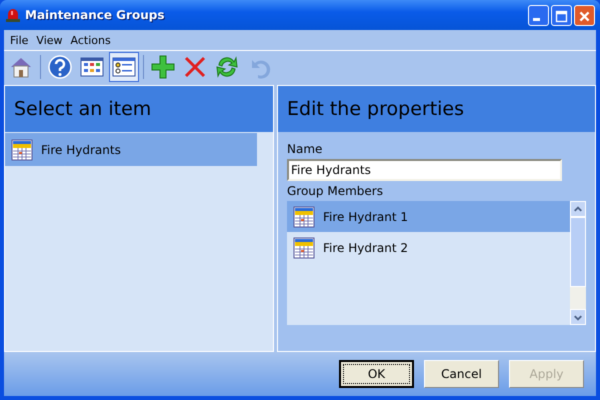 This screenshot has width=600, height=400. What do you see at coordinates (335, 192) in the screenshot?
I see `field-label: Group Members` at bounding box center [335, 192].